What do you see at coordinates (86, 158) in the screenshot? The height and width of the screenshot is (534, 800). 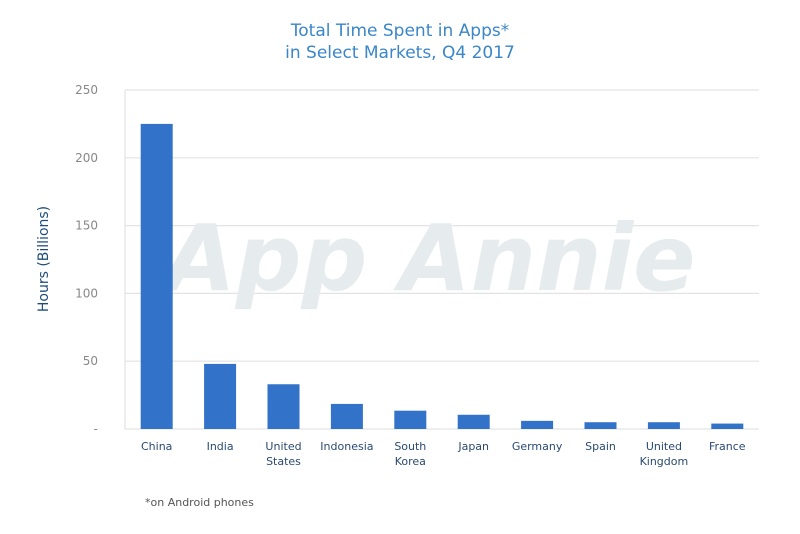 I see `y-tick-label: 200` at bounding box center [86, 158].